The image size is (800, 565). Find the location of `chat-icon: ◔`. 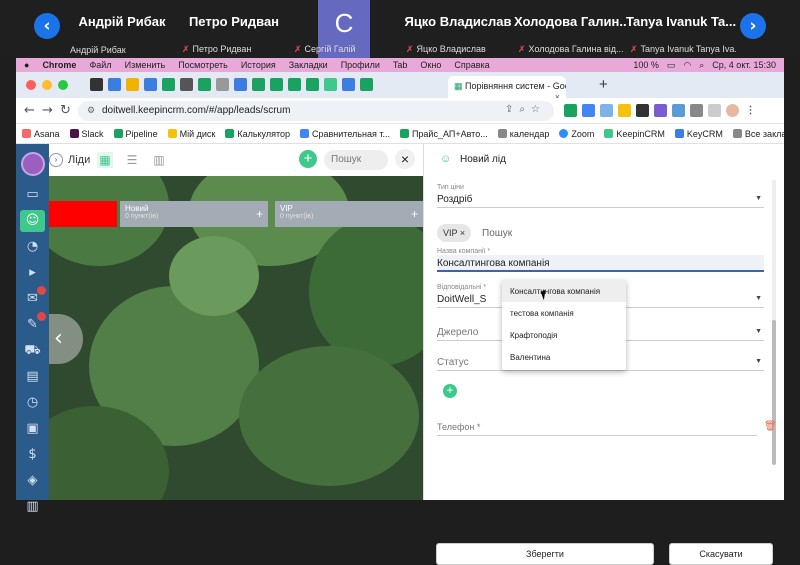

chat-icon: ◔ is located at coordinates (32, 247).